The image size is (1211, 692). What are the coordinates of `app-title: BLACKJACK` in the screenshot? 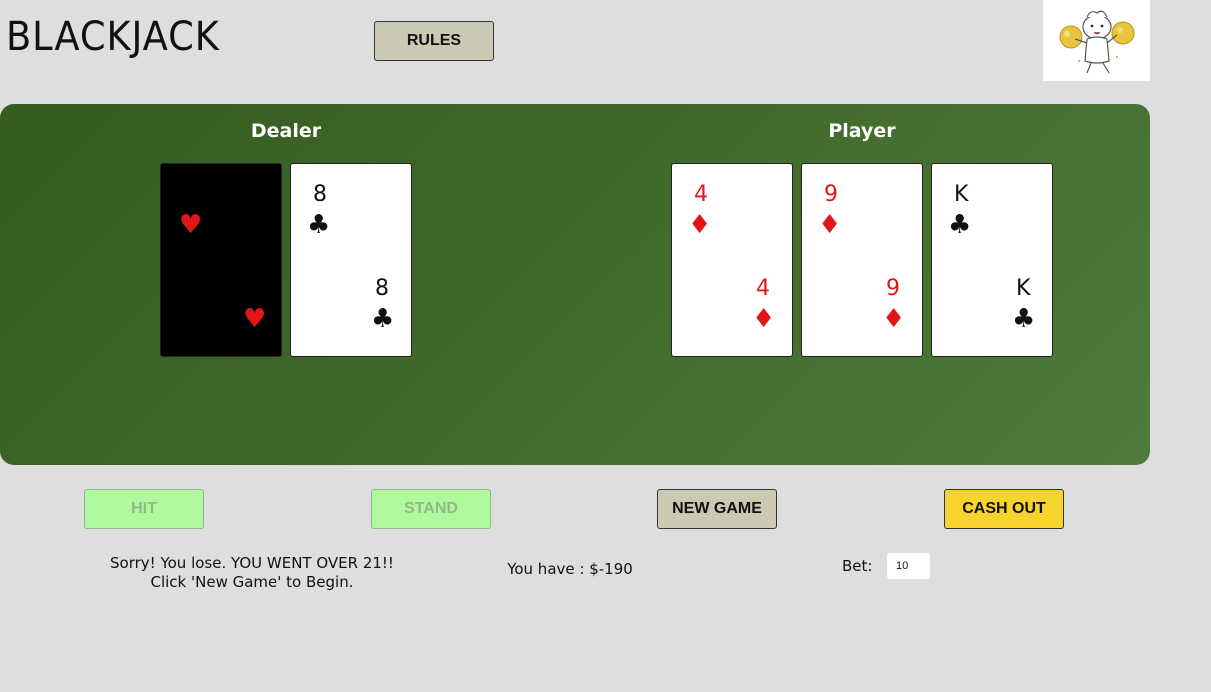 It's located at (113, 37).